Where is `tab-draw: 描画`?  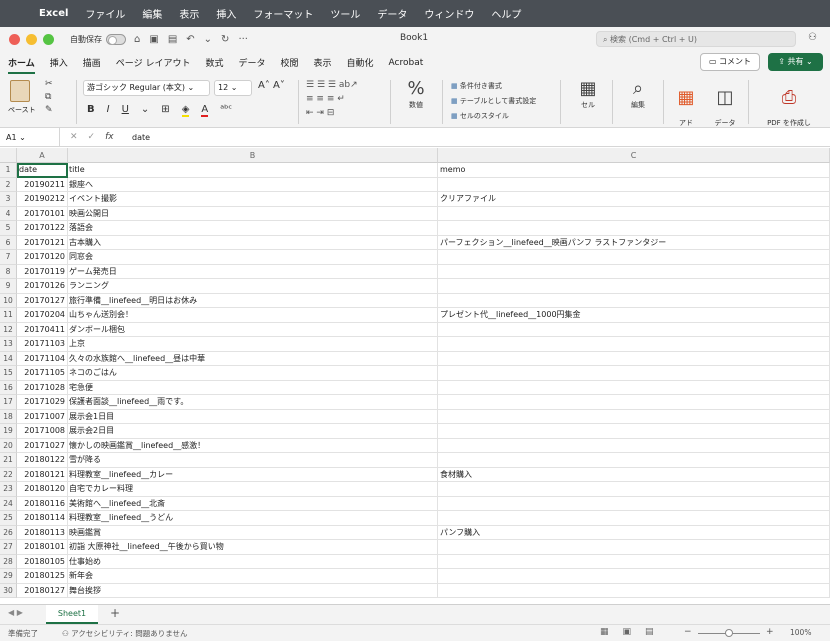 tab-draw: 描画 is located at coordinates (92, 62).